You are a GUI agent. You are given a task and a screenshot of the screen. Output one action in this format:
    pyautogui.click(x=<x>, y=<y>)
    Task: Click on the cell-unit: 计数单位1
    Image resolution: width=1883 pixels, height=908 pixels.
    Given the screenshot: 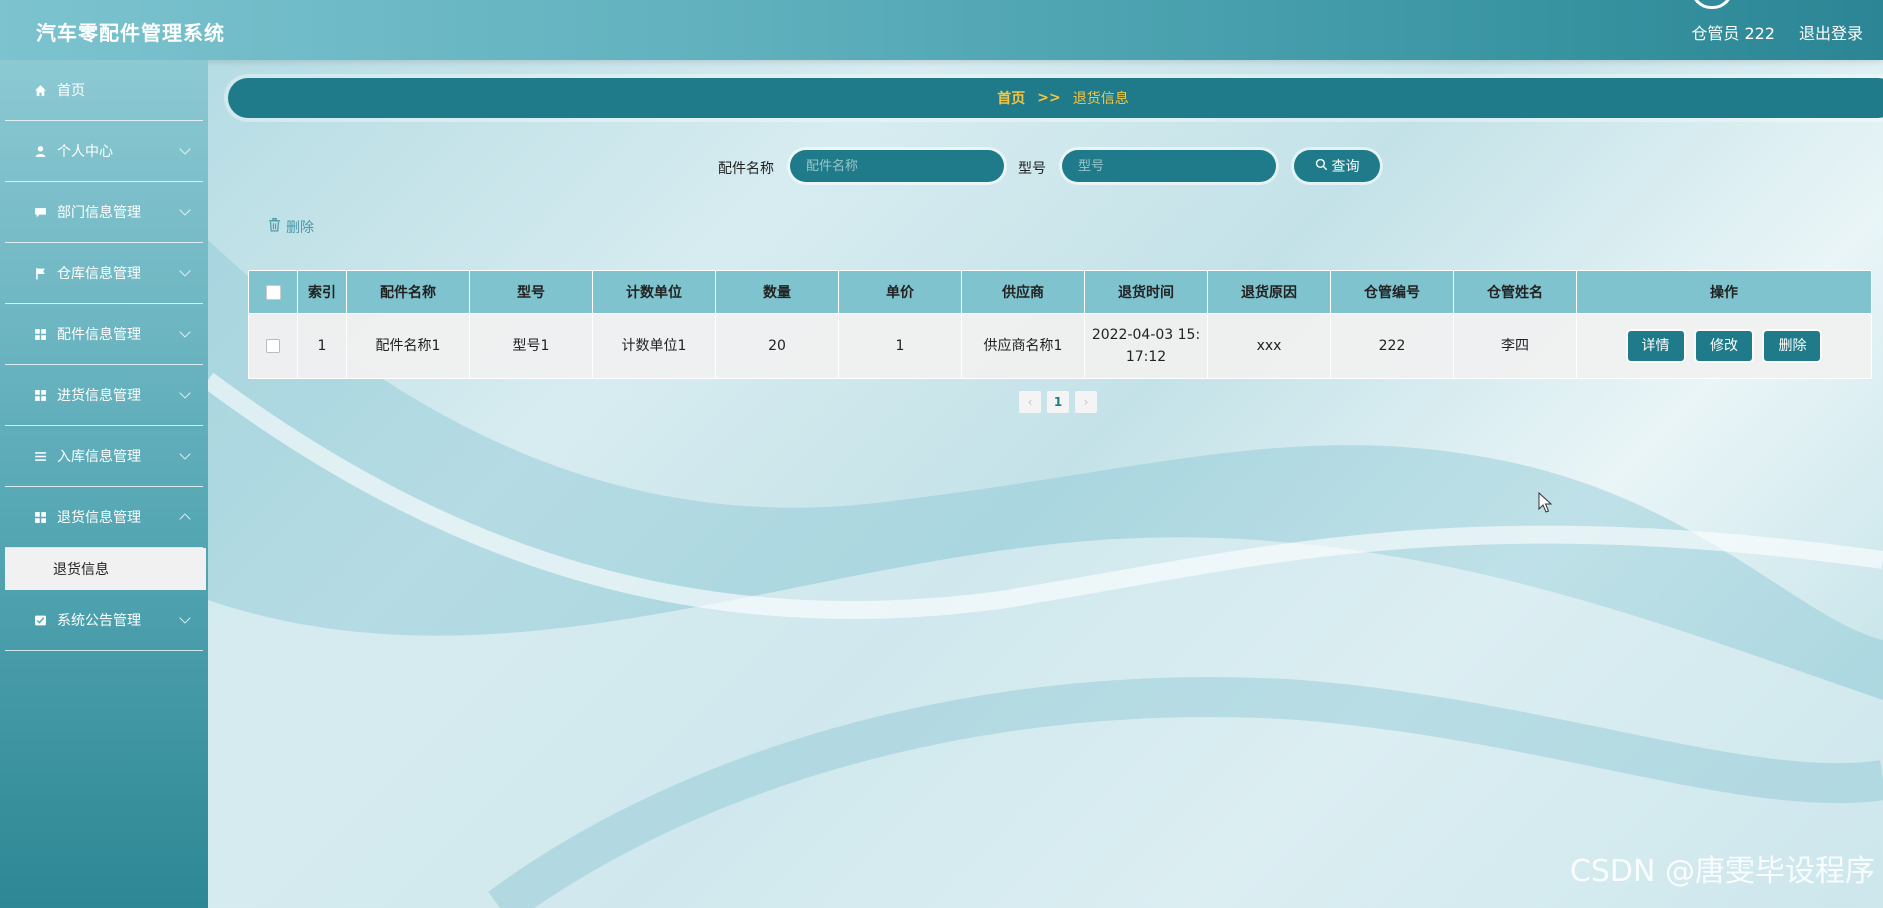 What is the action you would take?
    pyautogui.click(x=654, y=346)
    